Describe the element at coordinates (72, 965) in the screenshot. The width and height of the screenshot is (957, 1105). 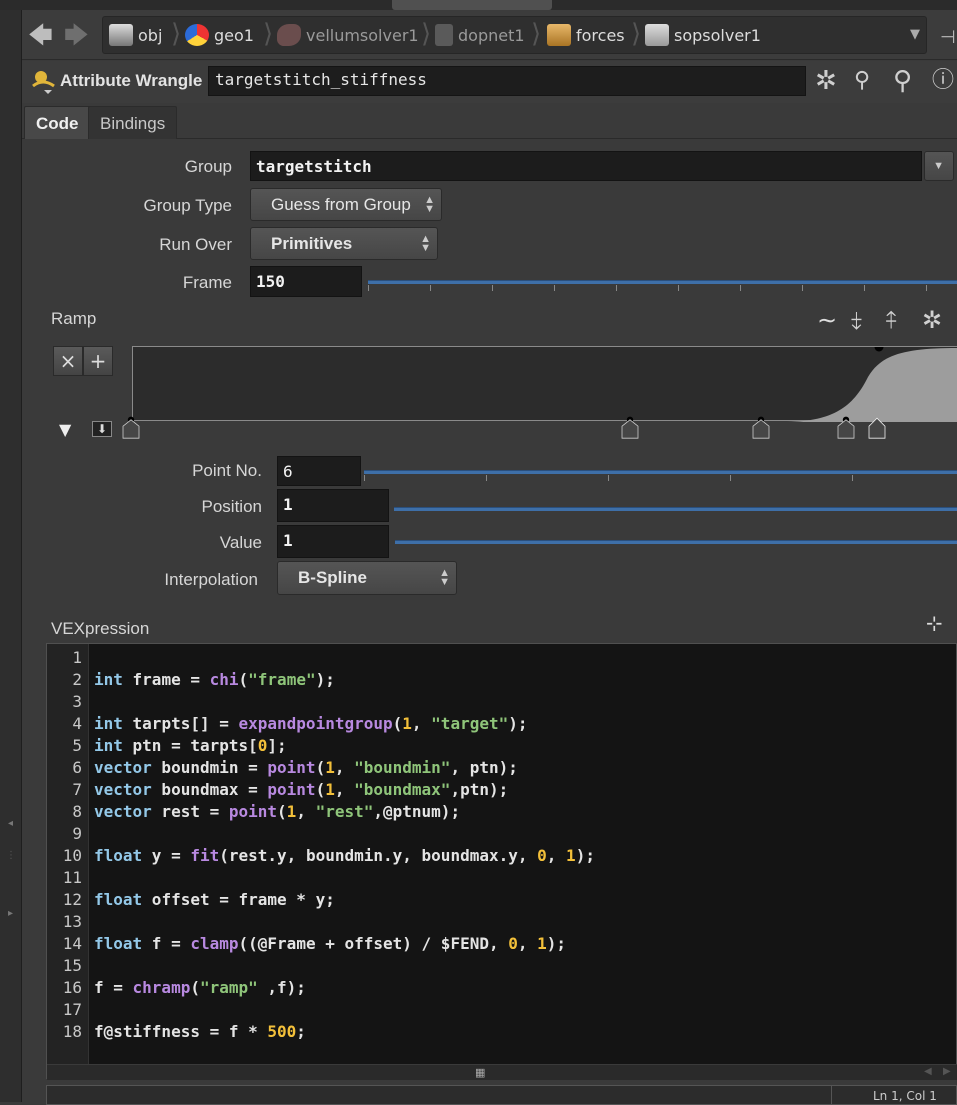
I see `line-number: 15` at that location.